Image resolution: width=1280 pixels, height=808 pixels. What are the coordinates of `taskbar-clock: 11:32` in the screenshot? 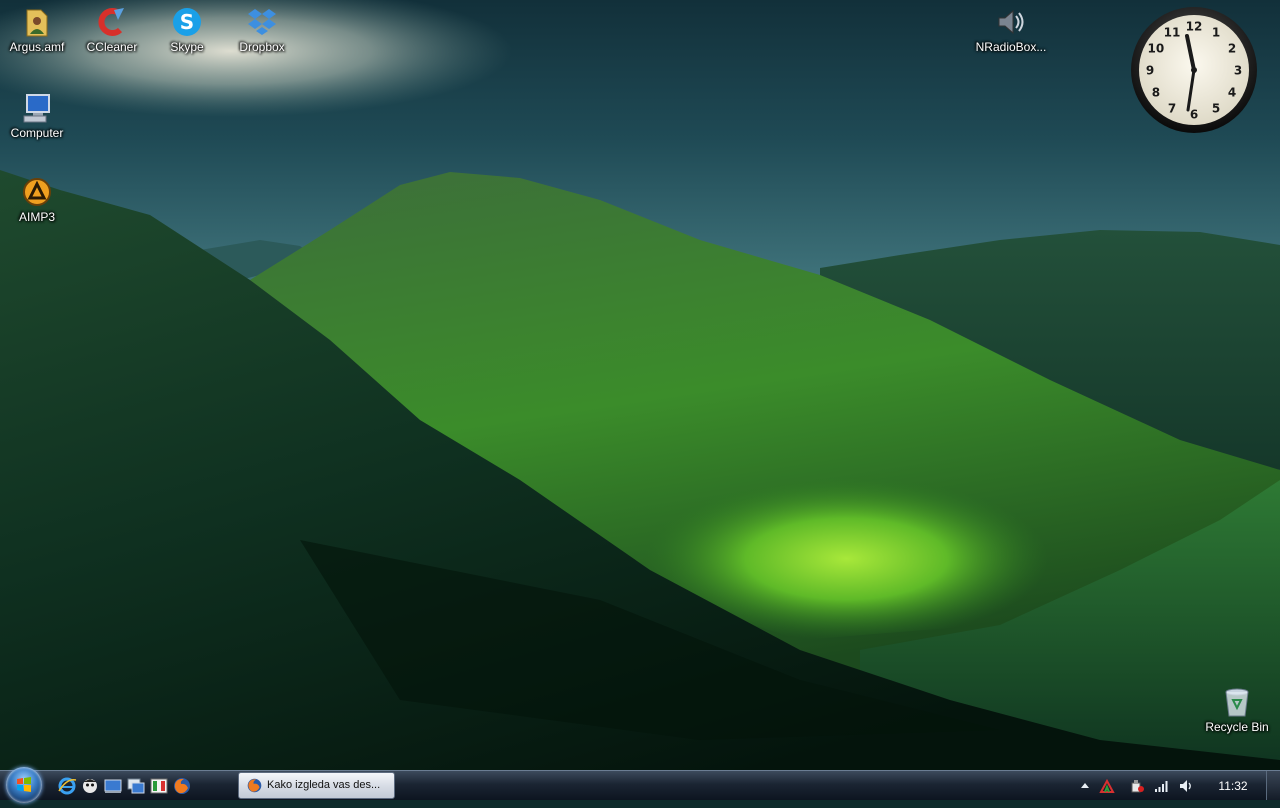 It's located at (1233, 786).